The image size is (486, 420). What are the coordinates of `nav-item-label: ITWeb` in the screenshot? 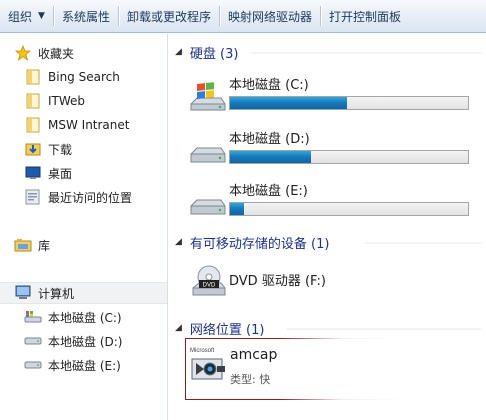 It's located at (67, 101).